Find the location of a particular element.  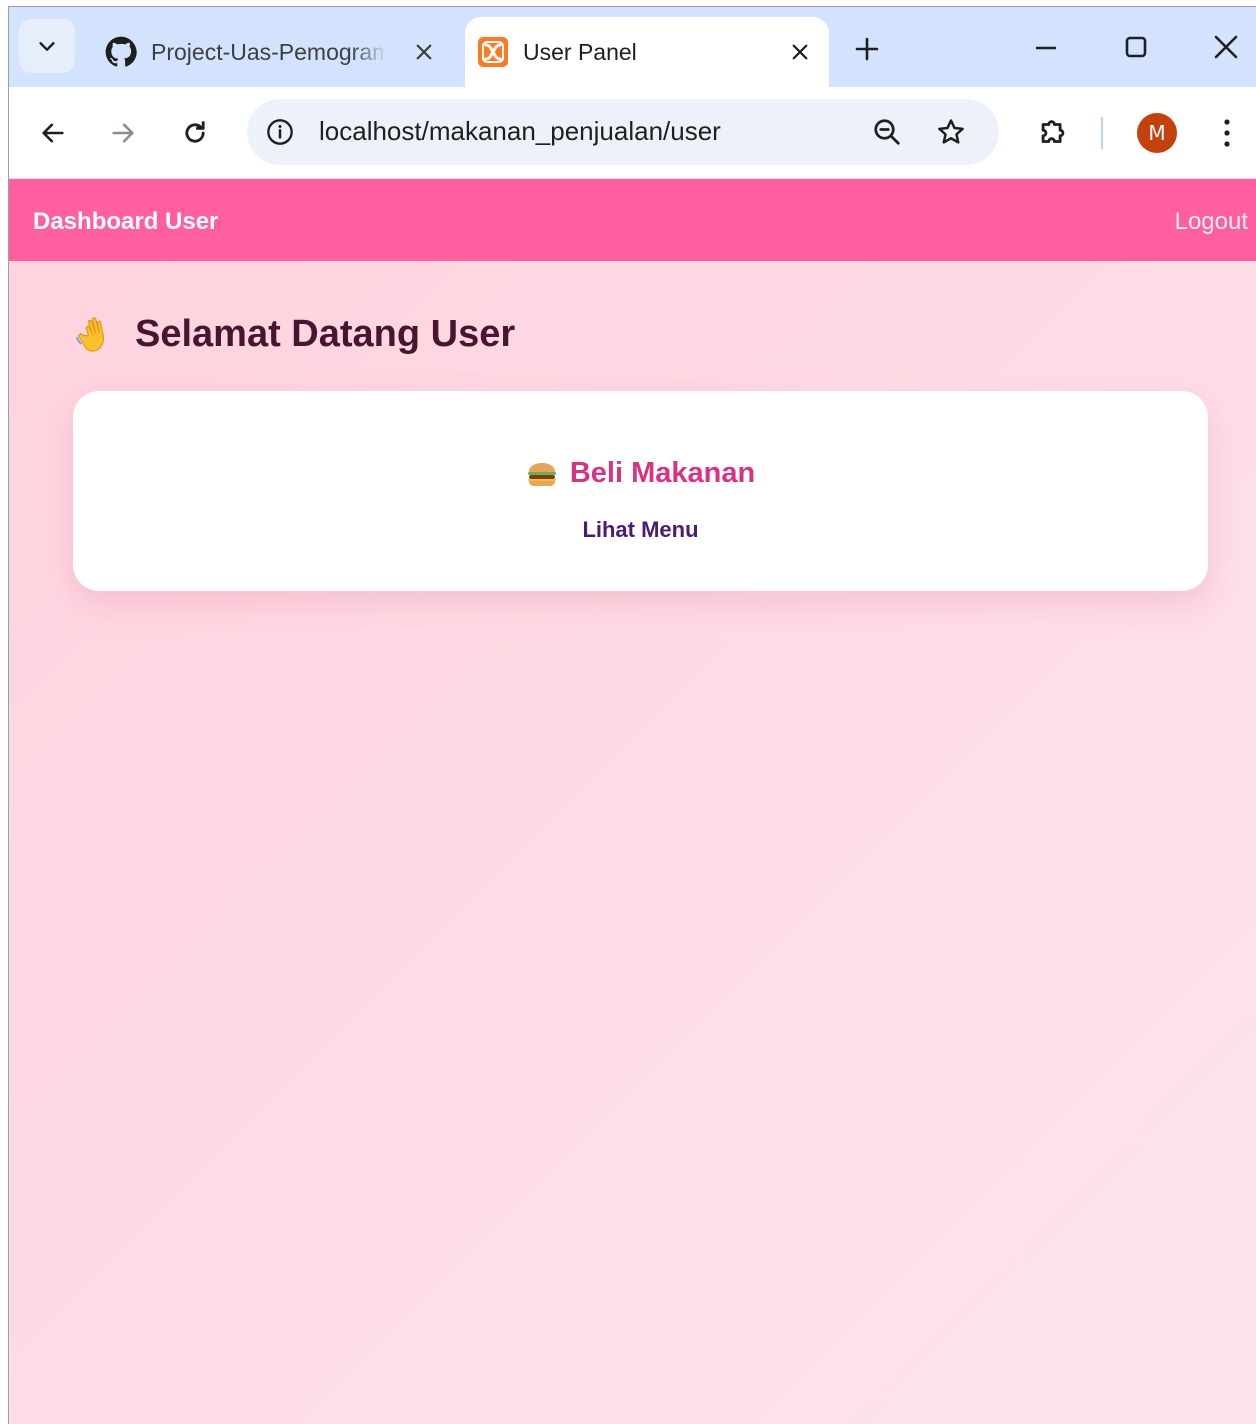

maximize-icon is located at coordinates (1136, 47).